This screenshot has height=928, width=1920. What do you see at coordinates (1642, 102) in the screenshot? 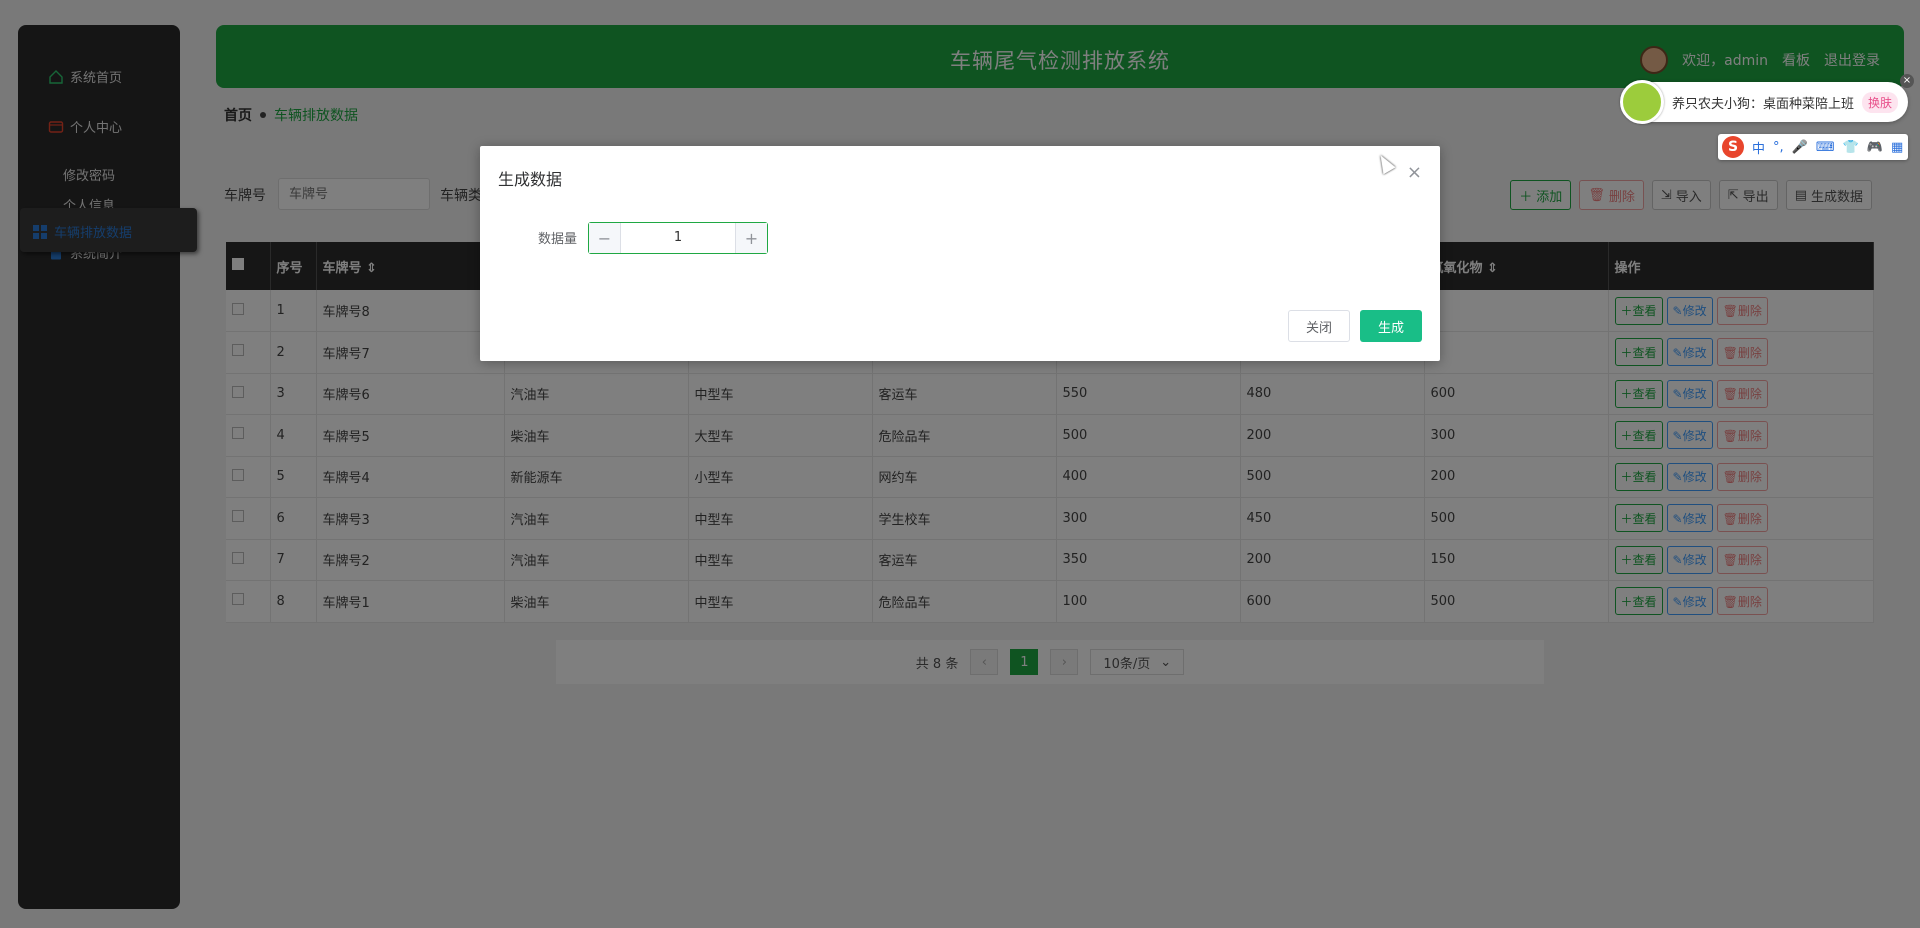
I see `mascot-icon` at bounding box center [1642, 102].